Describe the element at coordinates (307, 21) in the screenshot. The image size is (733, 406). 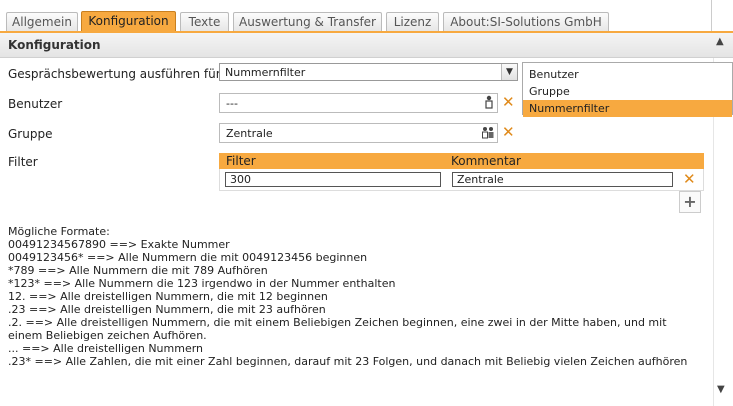
I see `tab-auswertung-transfer: Auswertung & Transfer` at that location.